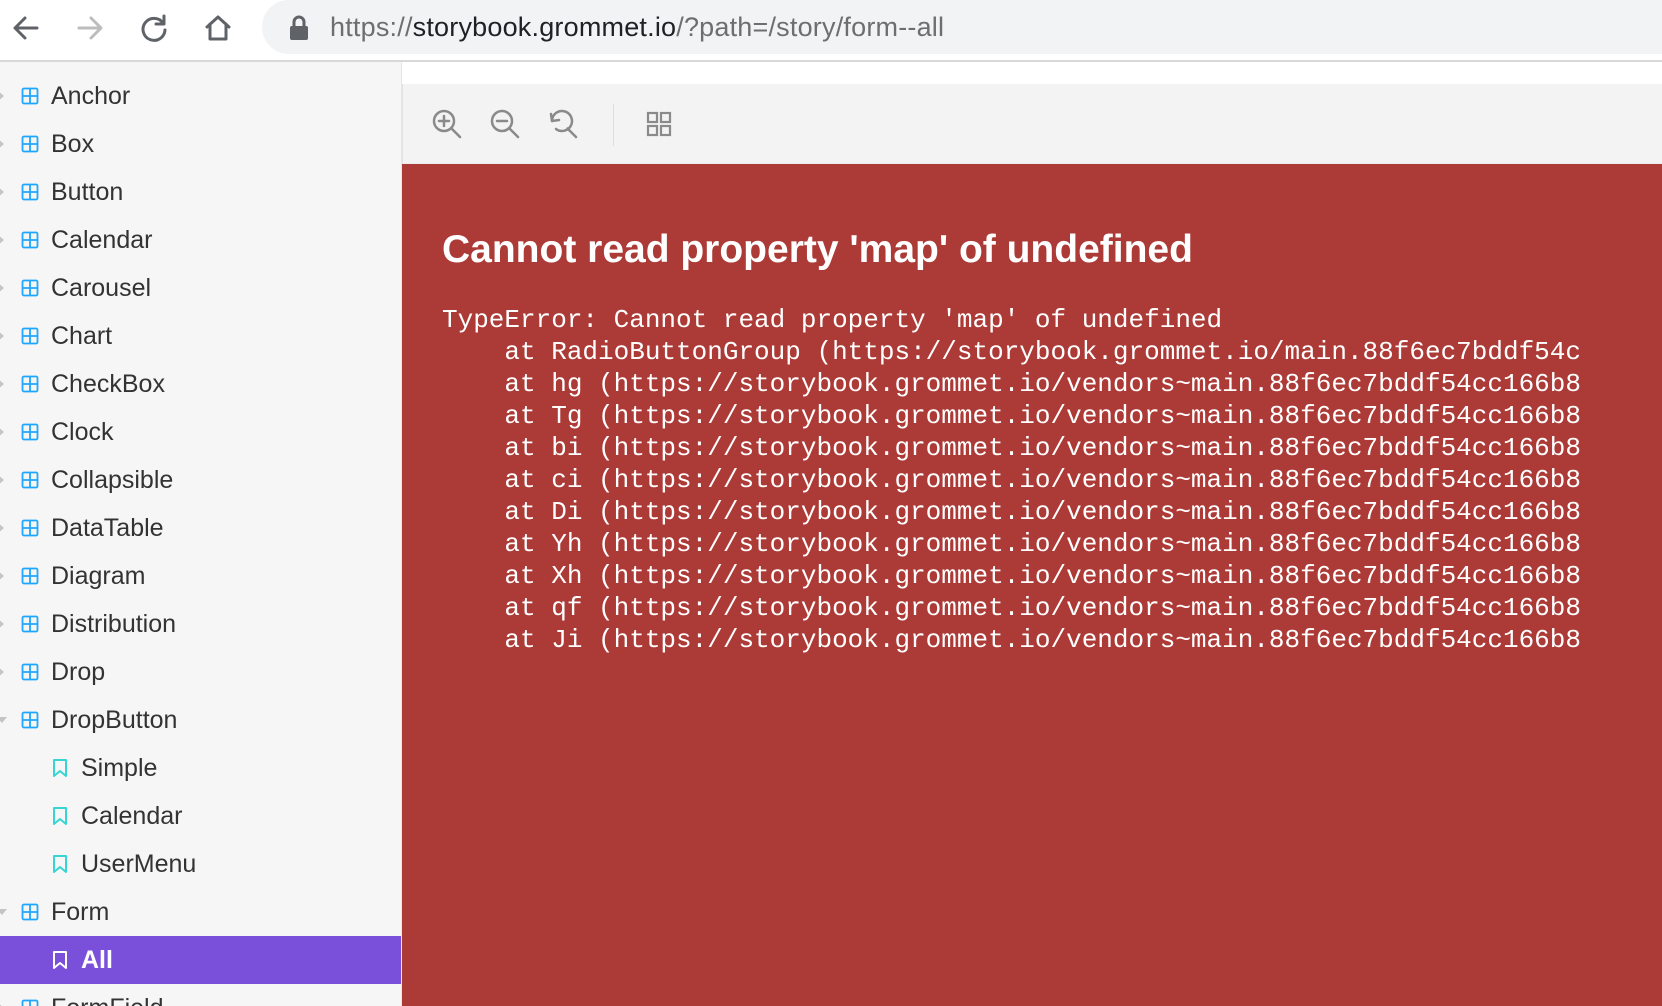 The width and height of the screenshot is (1662, 1006). I want to click on forward-button, so click(90, 28).